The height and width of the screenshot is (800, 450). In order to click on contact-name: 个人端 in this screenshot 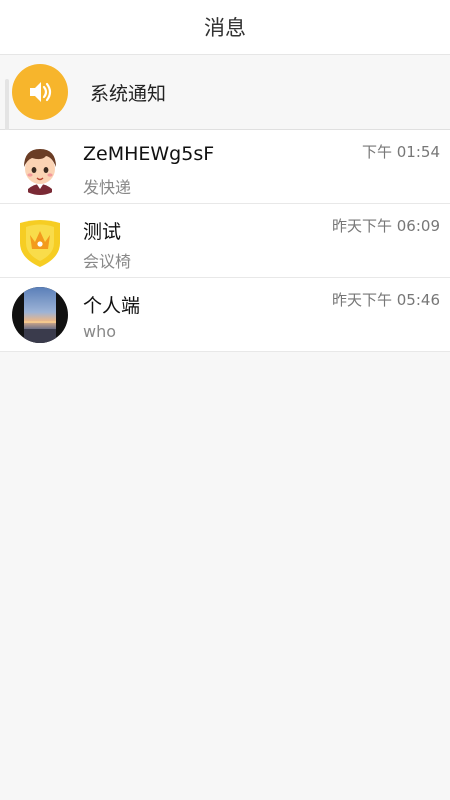, I will do `click(112, 306)`.